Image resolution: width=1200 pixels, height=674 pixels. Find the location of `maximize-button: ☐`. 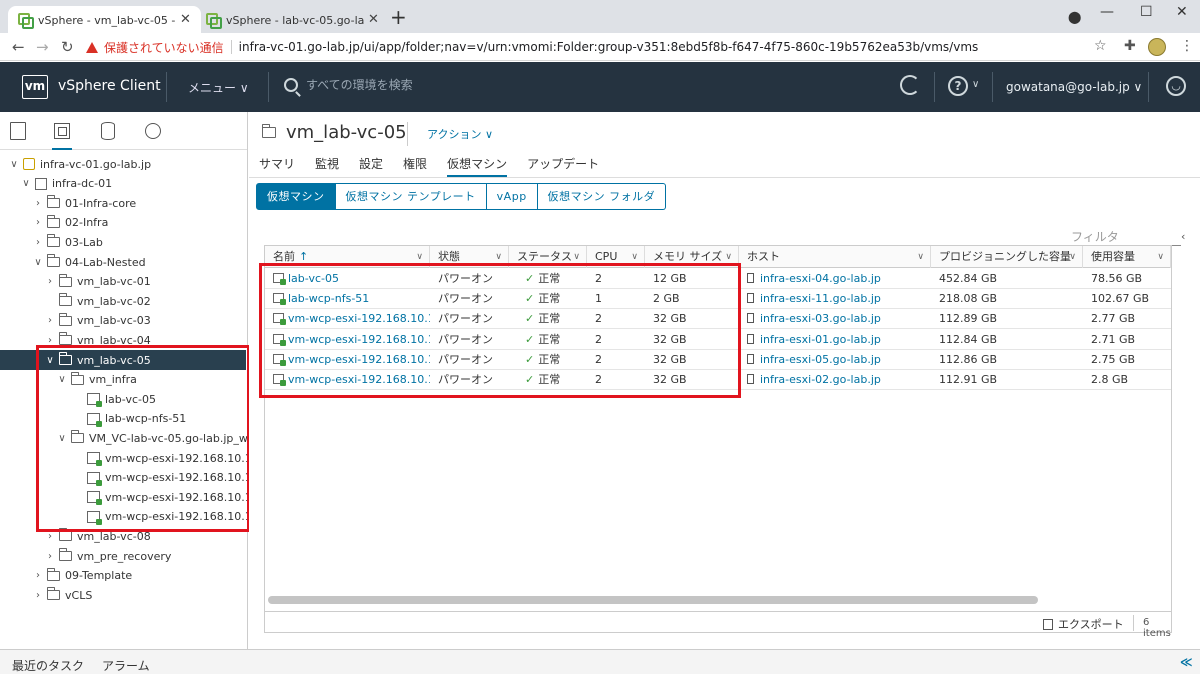

maximize-button: ☐ is located at coordinates (1146, 12).